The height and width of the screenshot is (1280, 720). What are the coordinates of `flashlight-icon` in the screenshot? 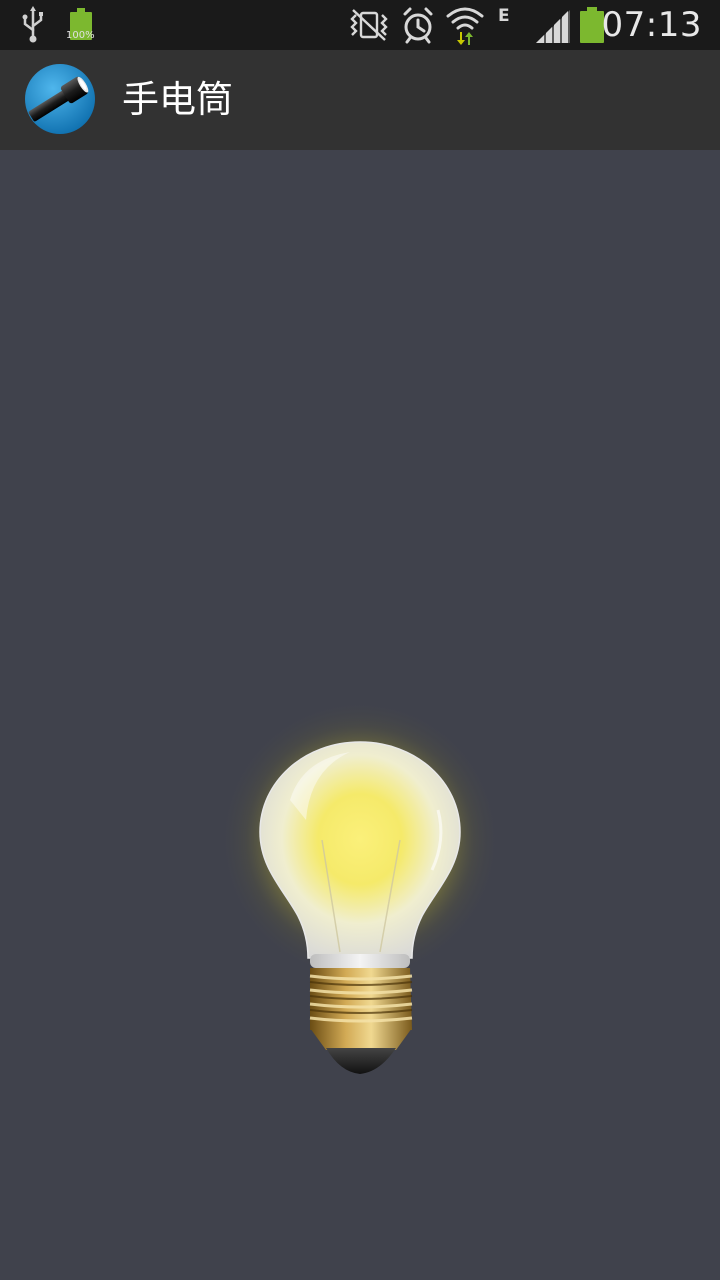 It's located at (60, 99).